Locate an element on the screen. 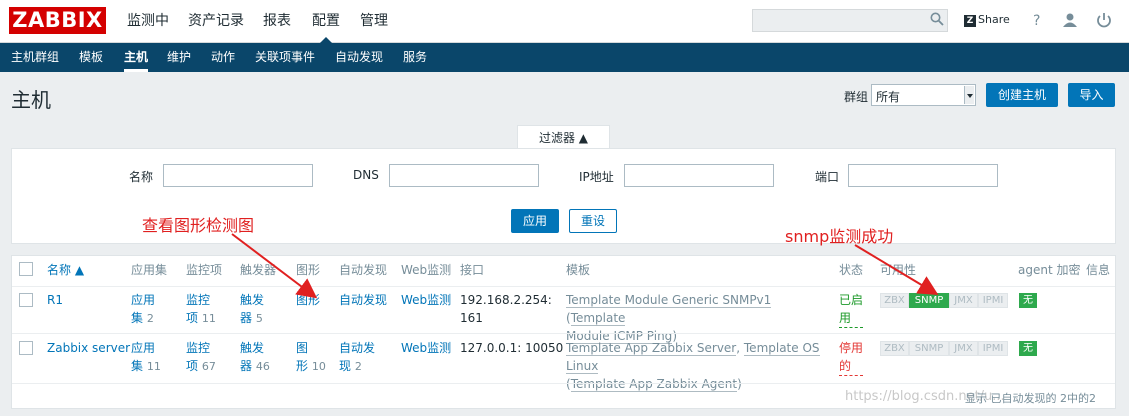 The height and width of the screenshot is (416, 1129). submenu-correlation: 关联项事件 is located at coordinates (285, 57).